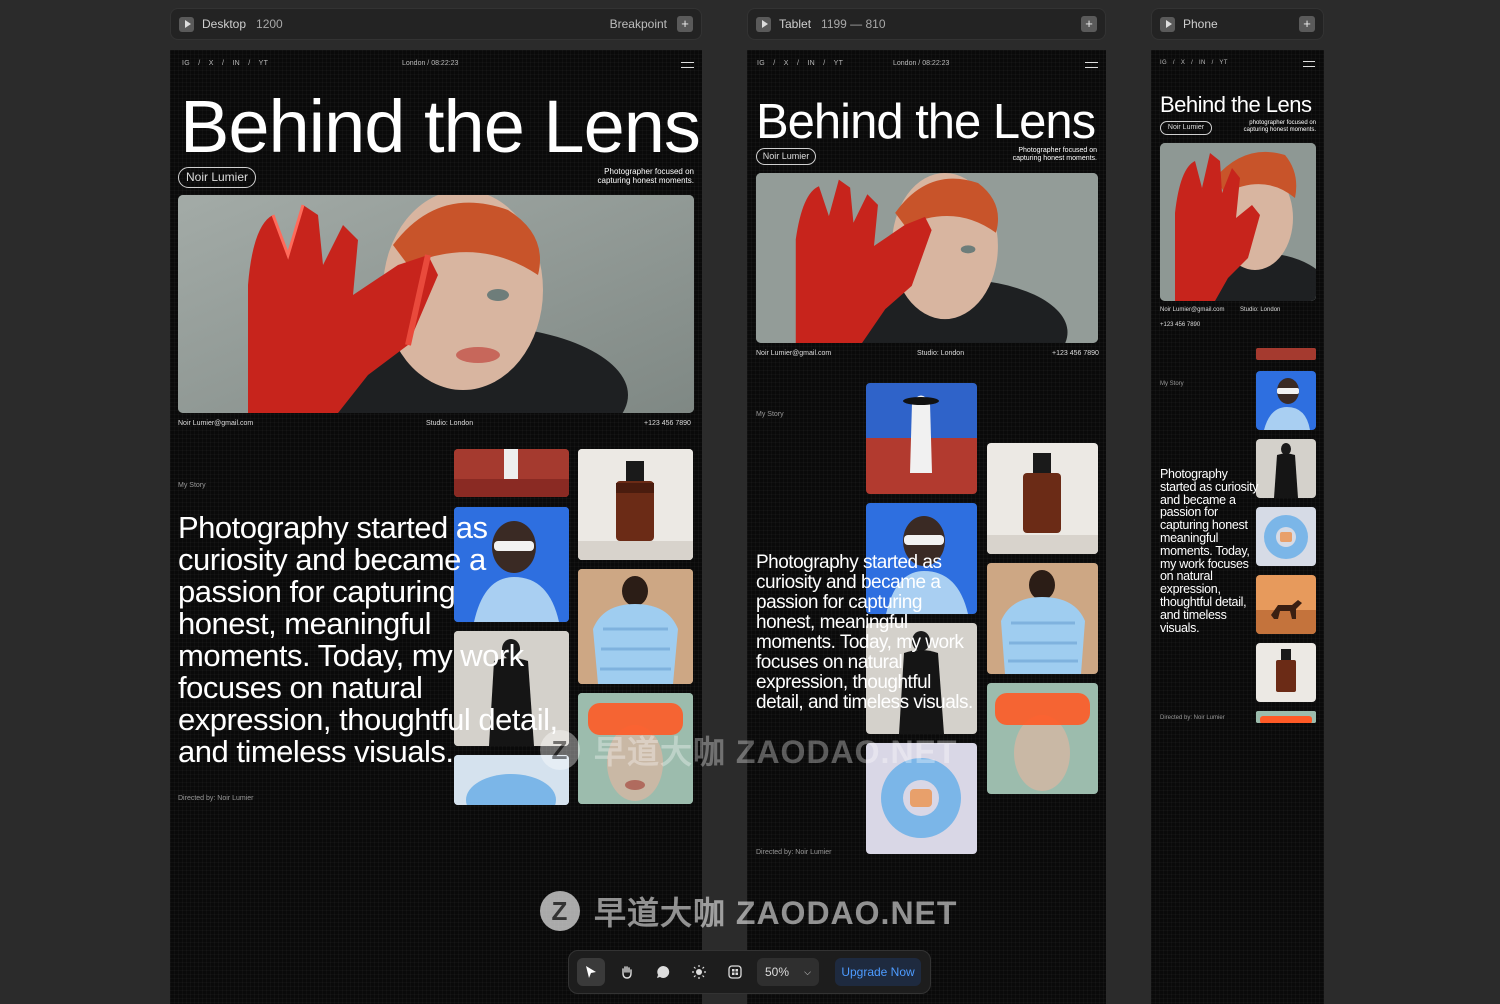  What do you see at coordinates (1237, 24) in the screenshot?
I see `phone-breakpoint-bar: Phone +` at bounding box center [1237, 24].